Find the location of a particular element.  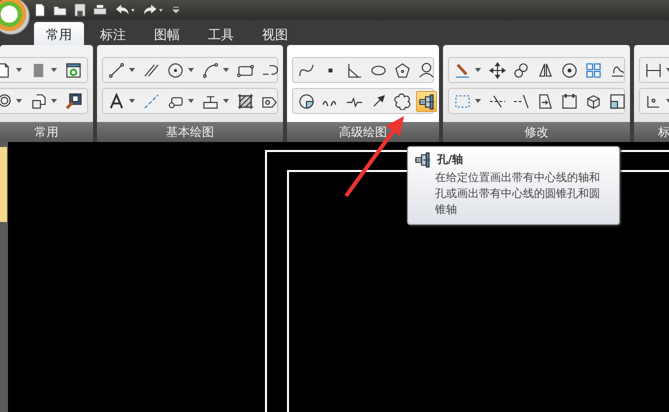

pentagon-icon is located at coordinates (402, 70).